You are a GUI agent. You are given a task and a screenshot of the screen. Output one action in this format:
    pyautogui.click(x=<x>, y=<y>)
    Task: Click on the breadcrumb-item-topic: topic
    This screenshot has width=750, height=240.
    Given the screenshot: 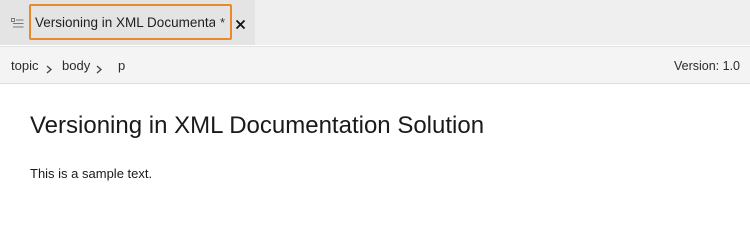 What is the action you would take?
    pyautogui.click(x=24, y=66)
    